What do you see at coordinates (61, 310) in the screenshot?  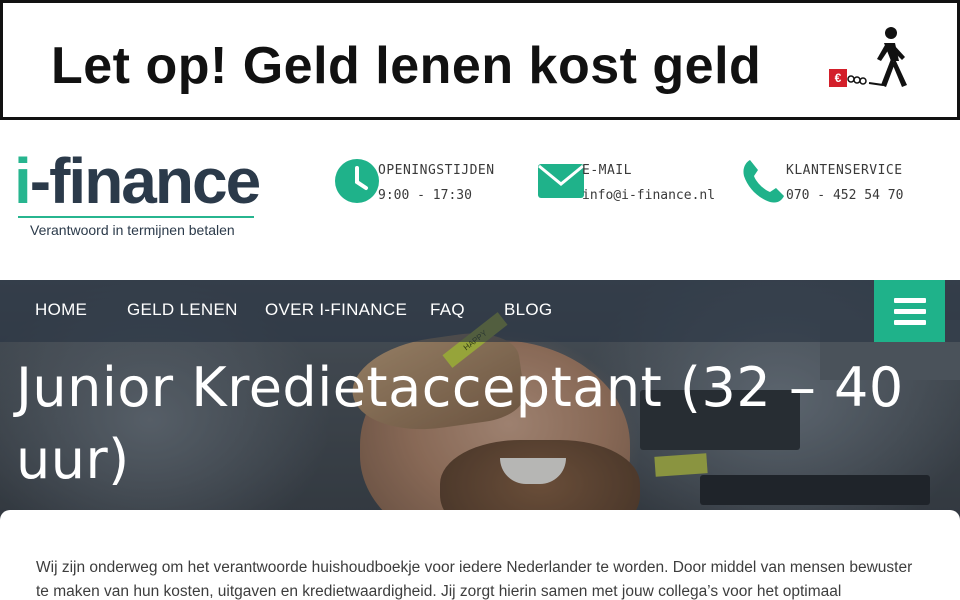 I see `nav-item-home: HOME` at bounding box center [61, 310].